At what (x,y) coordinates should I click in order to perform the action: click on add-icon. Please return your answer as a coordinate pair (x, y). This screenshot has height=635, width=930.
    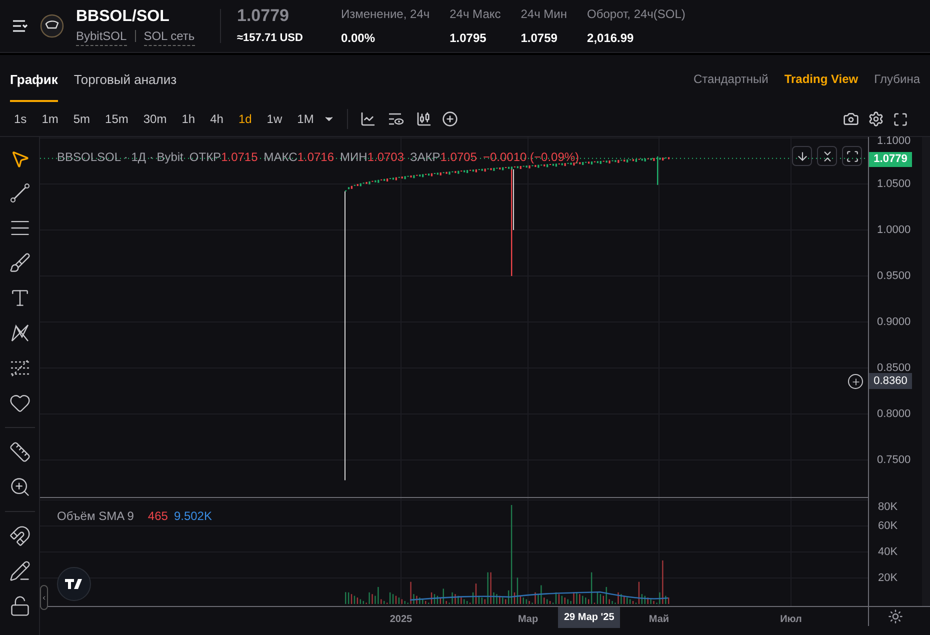
    Looking at the image, I should click on (450, 119).